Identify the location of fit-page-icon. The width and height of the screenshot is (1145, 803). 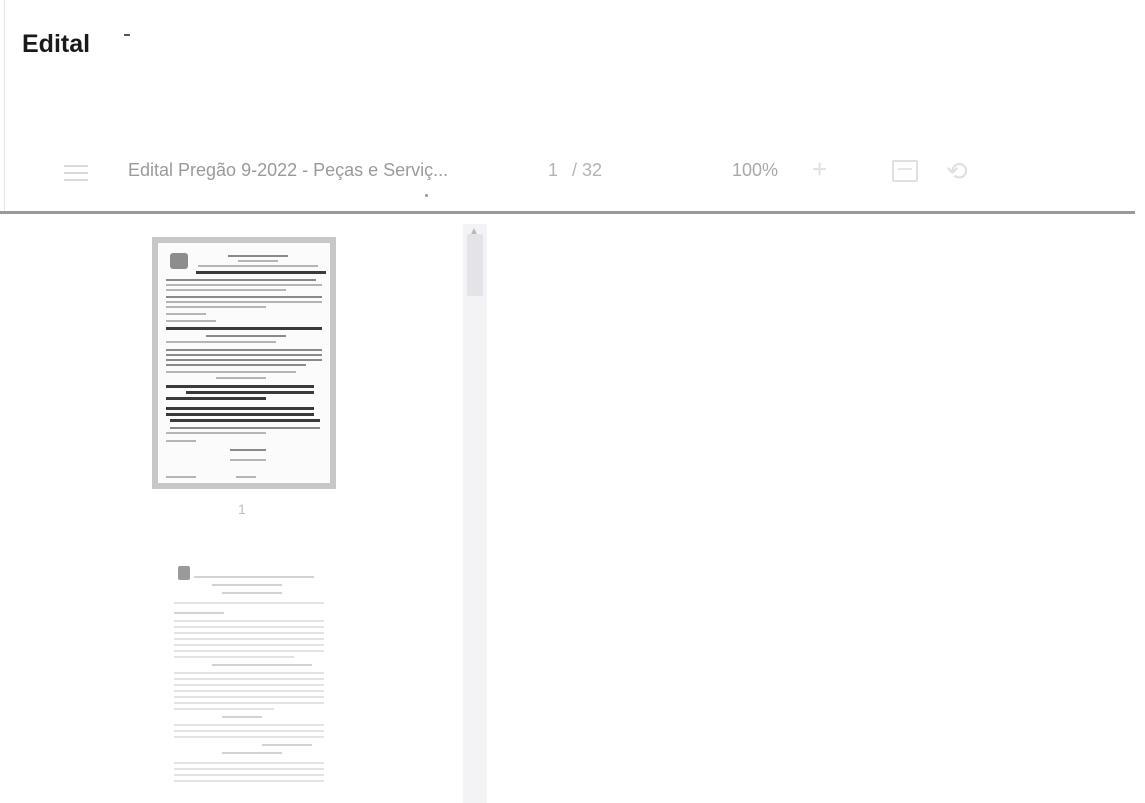
(905, 171).